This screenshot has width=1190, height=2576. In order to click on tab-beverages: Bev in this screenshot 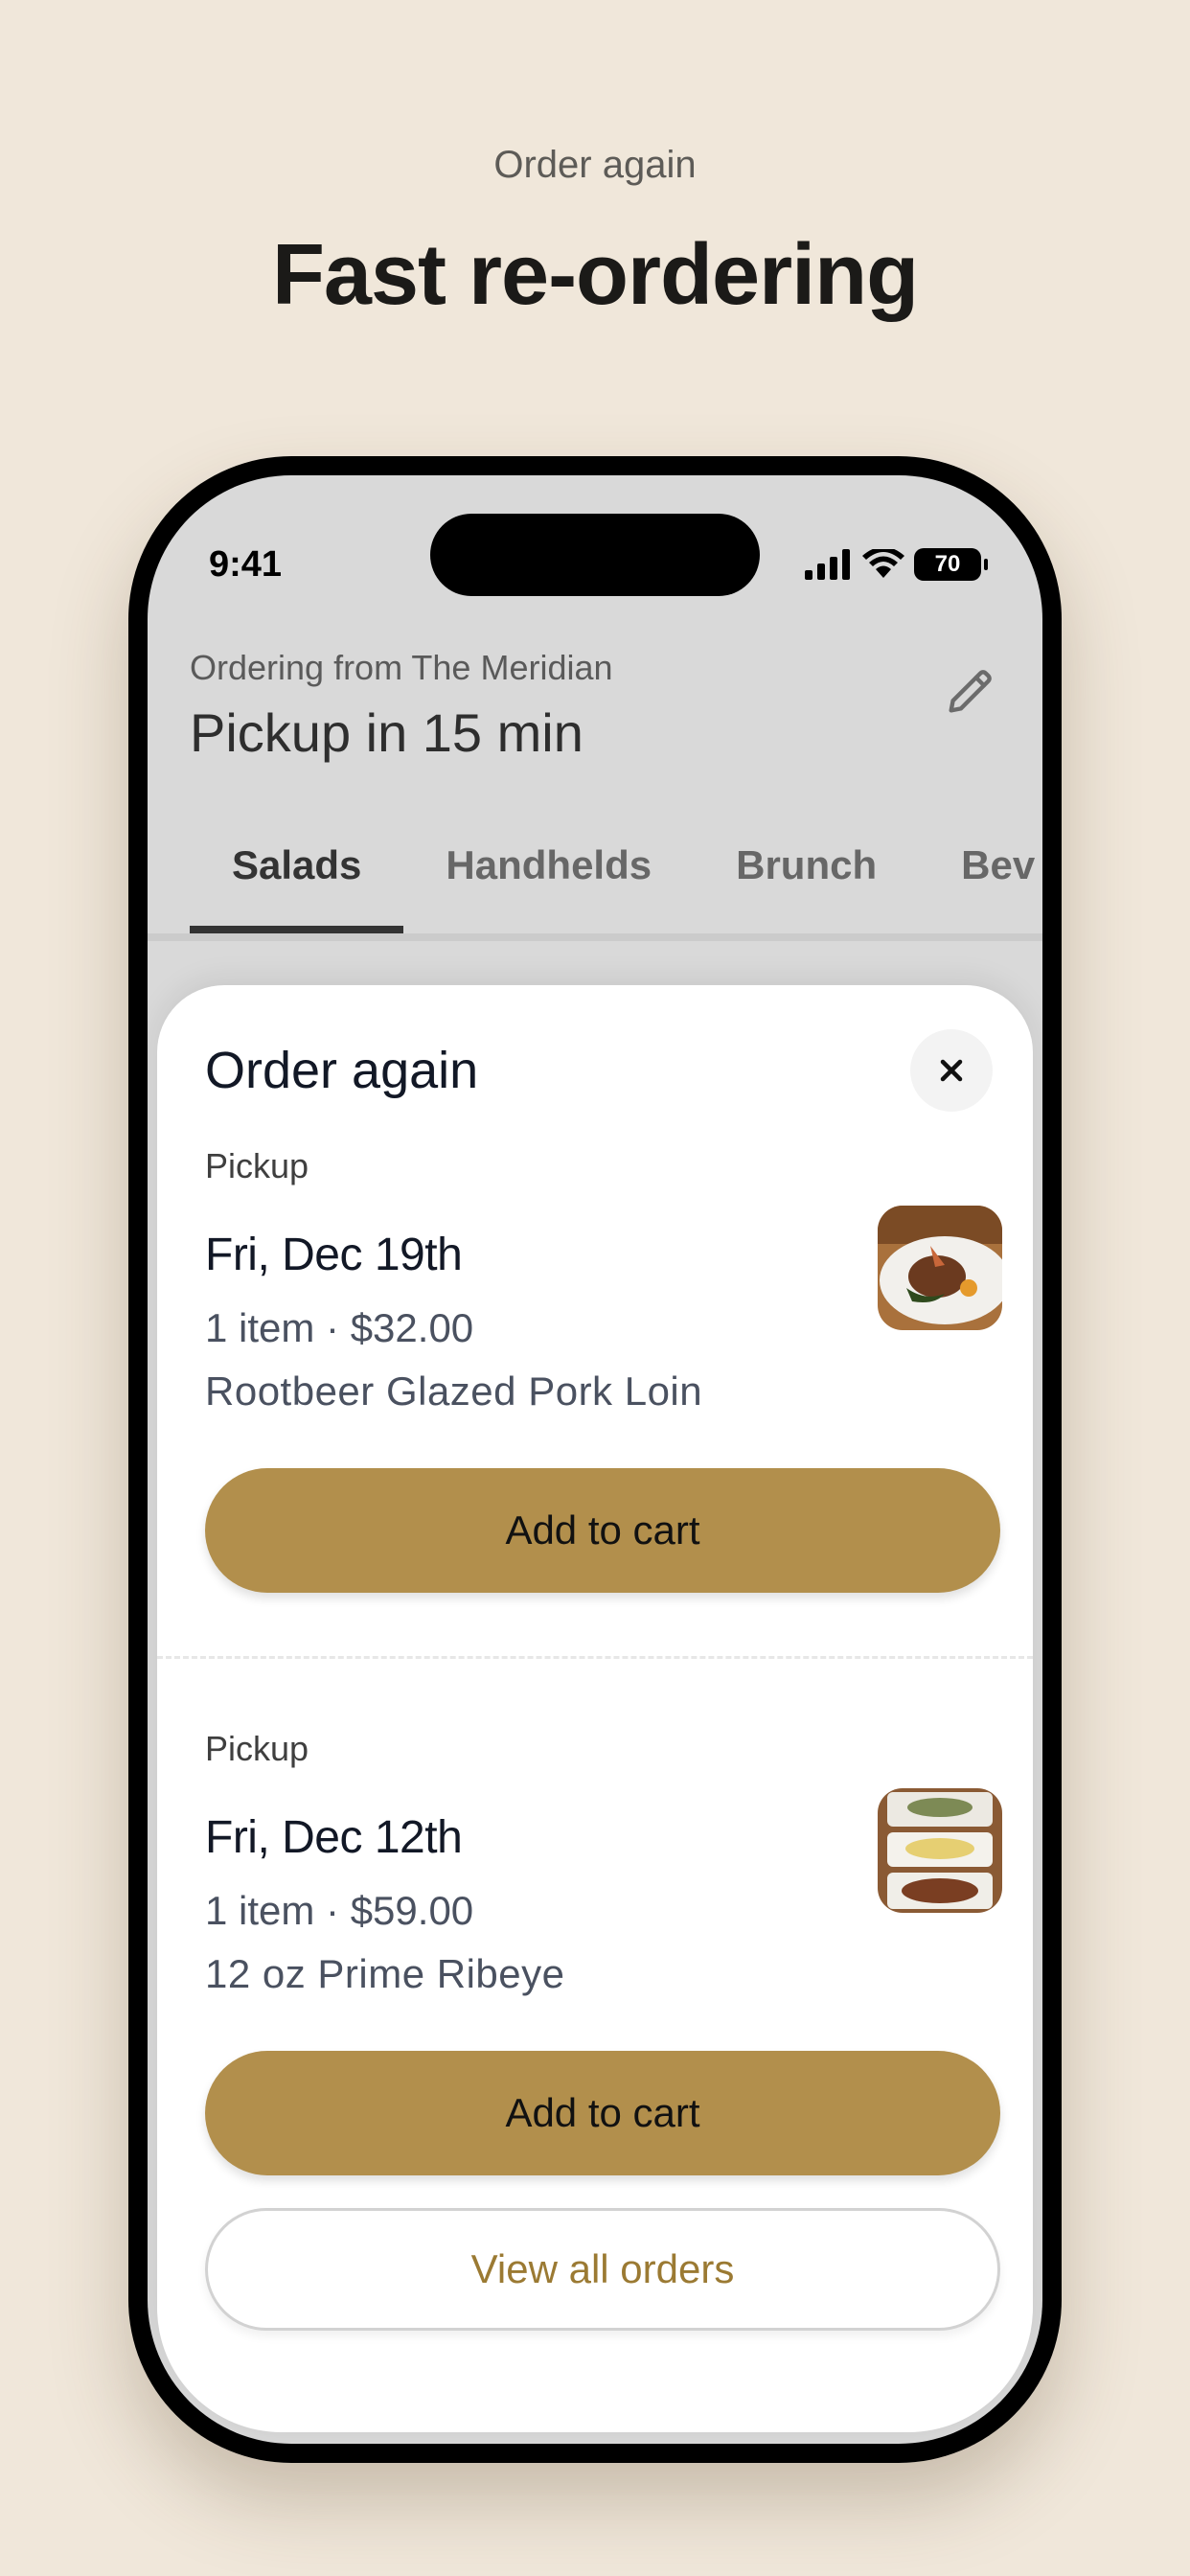, I will do `click(981, 879)`.